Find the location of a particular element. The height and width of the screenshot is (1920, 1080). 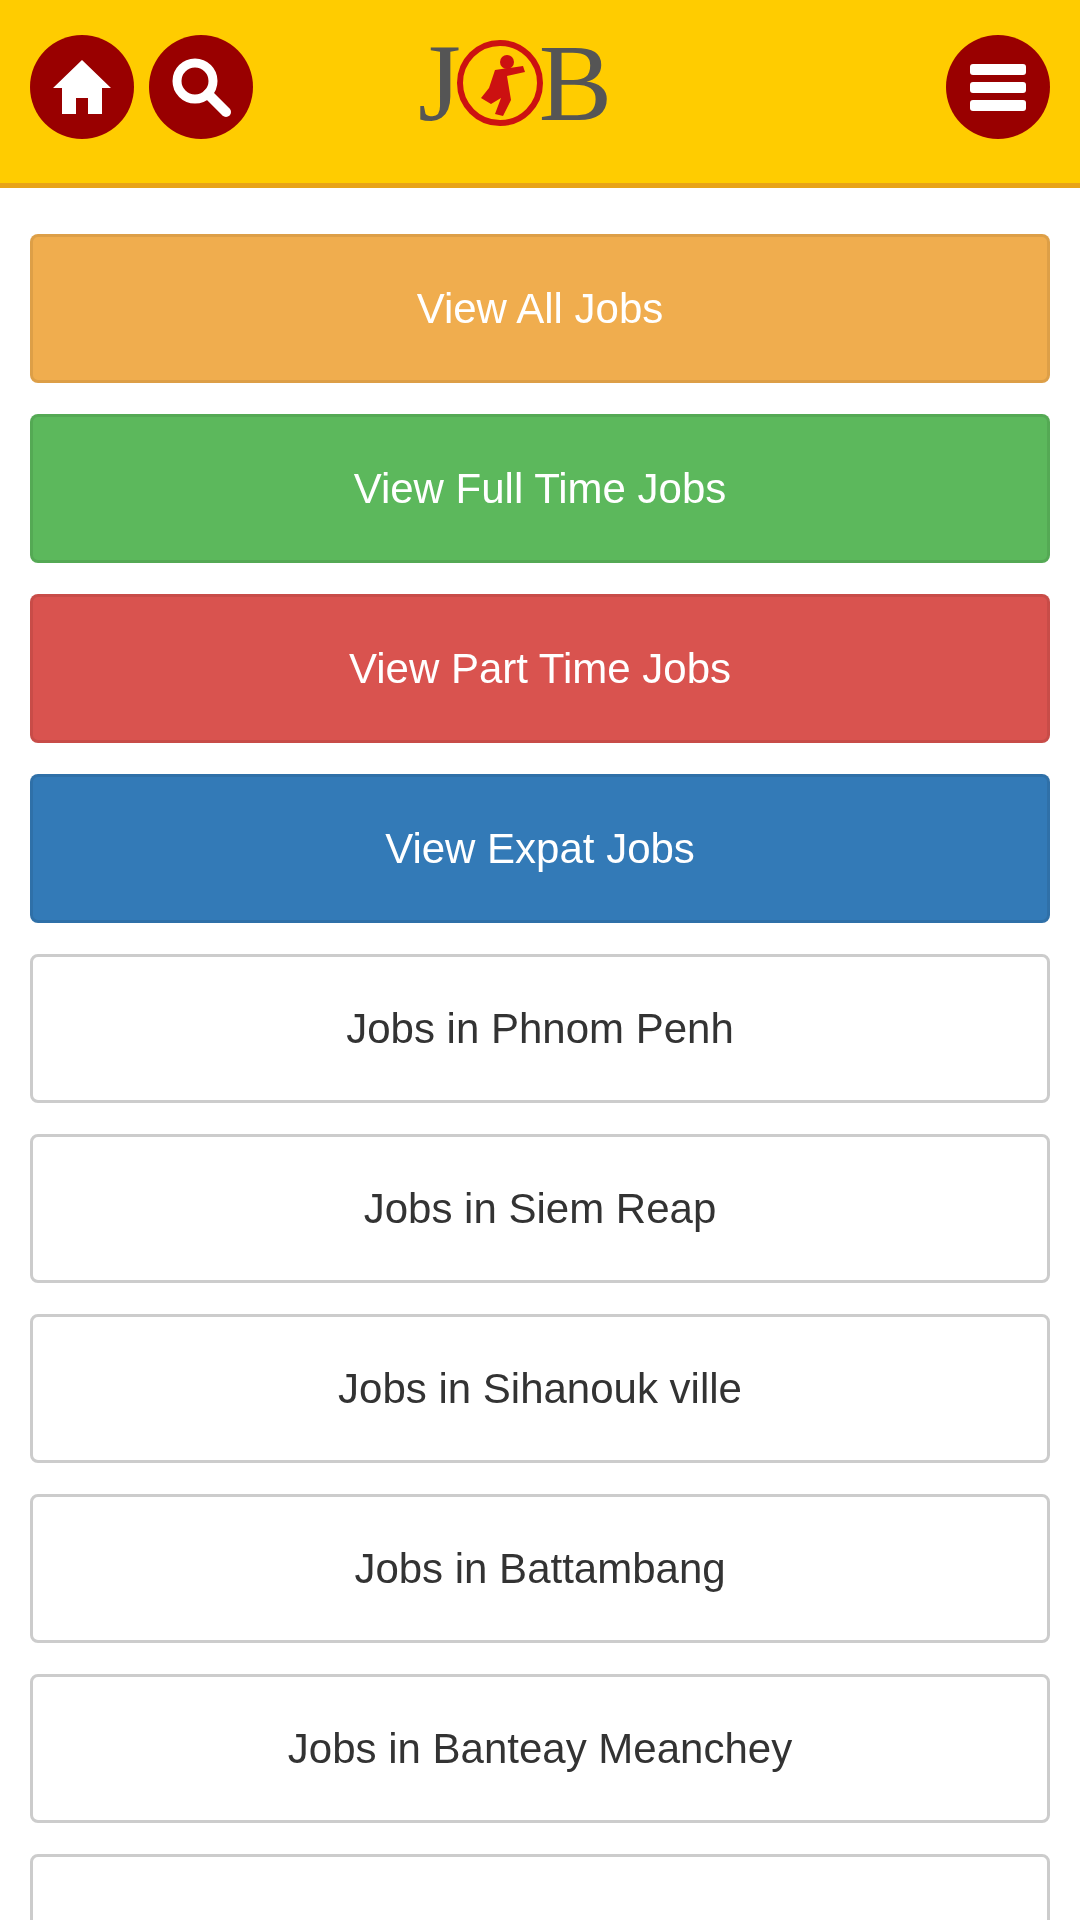

menu-icon is located at coordinates (998, 86).